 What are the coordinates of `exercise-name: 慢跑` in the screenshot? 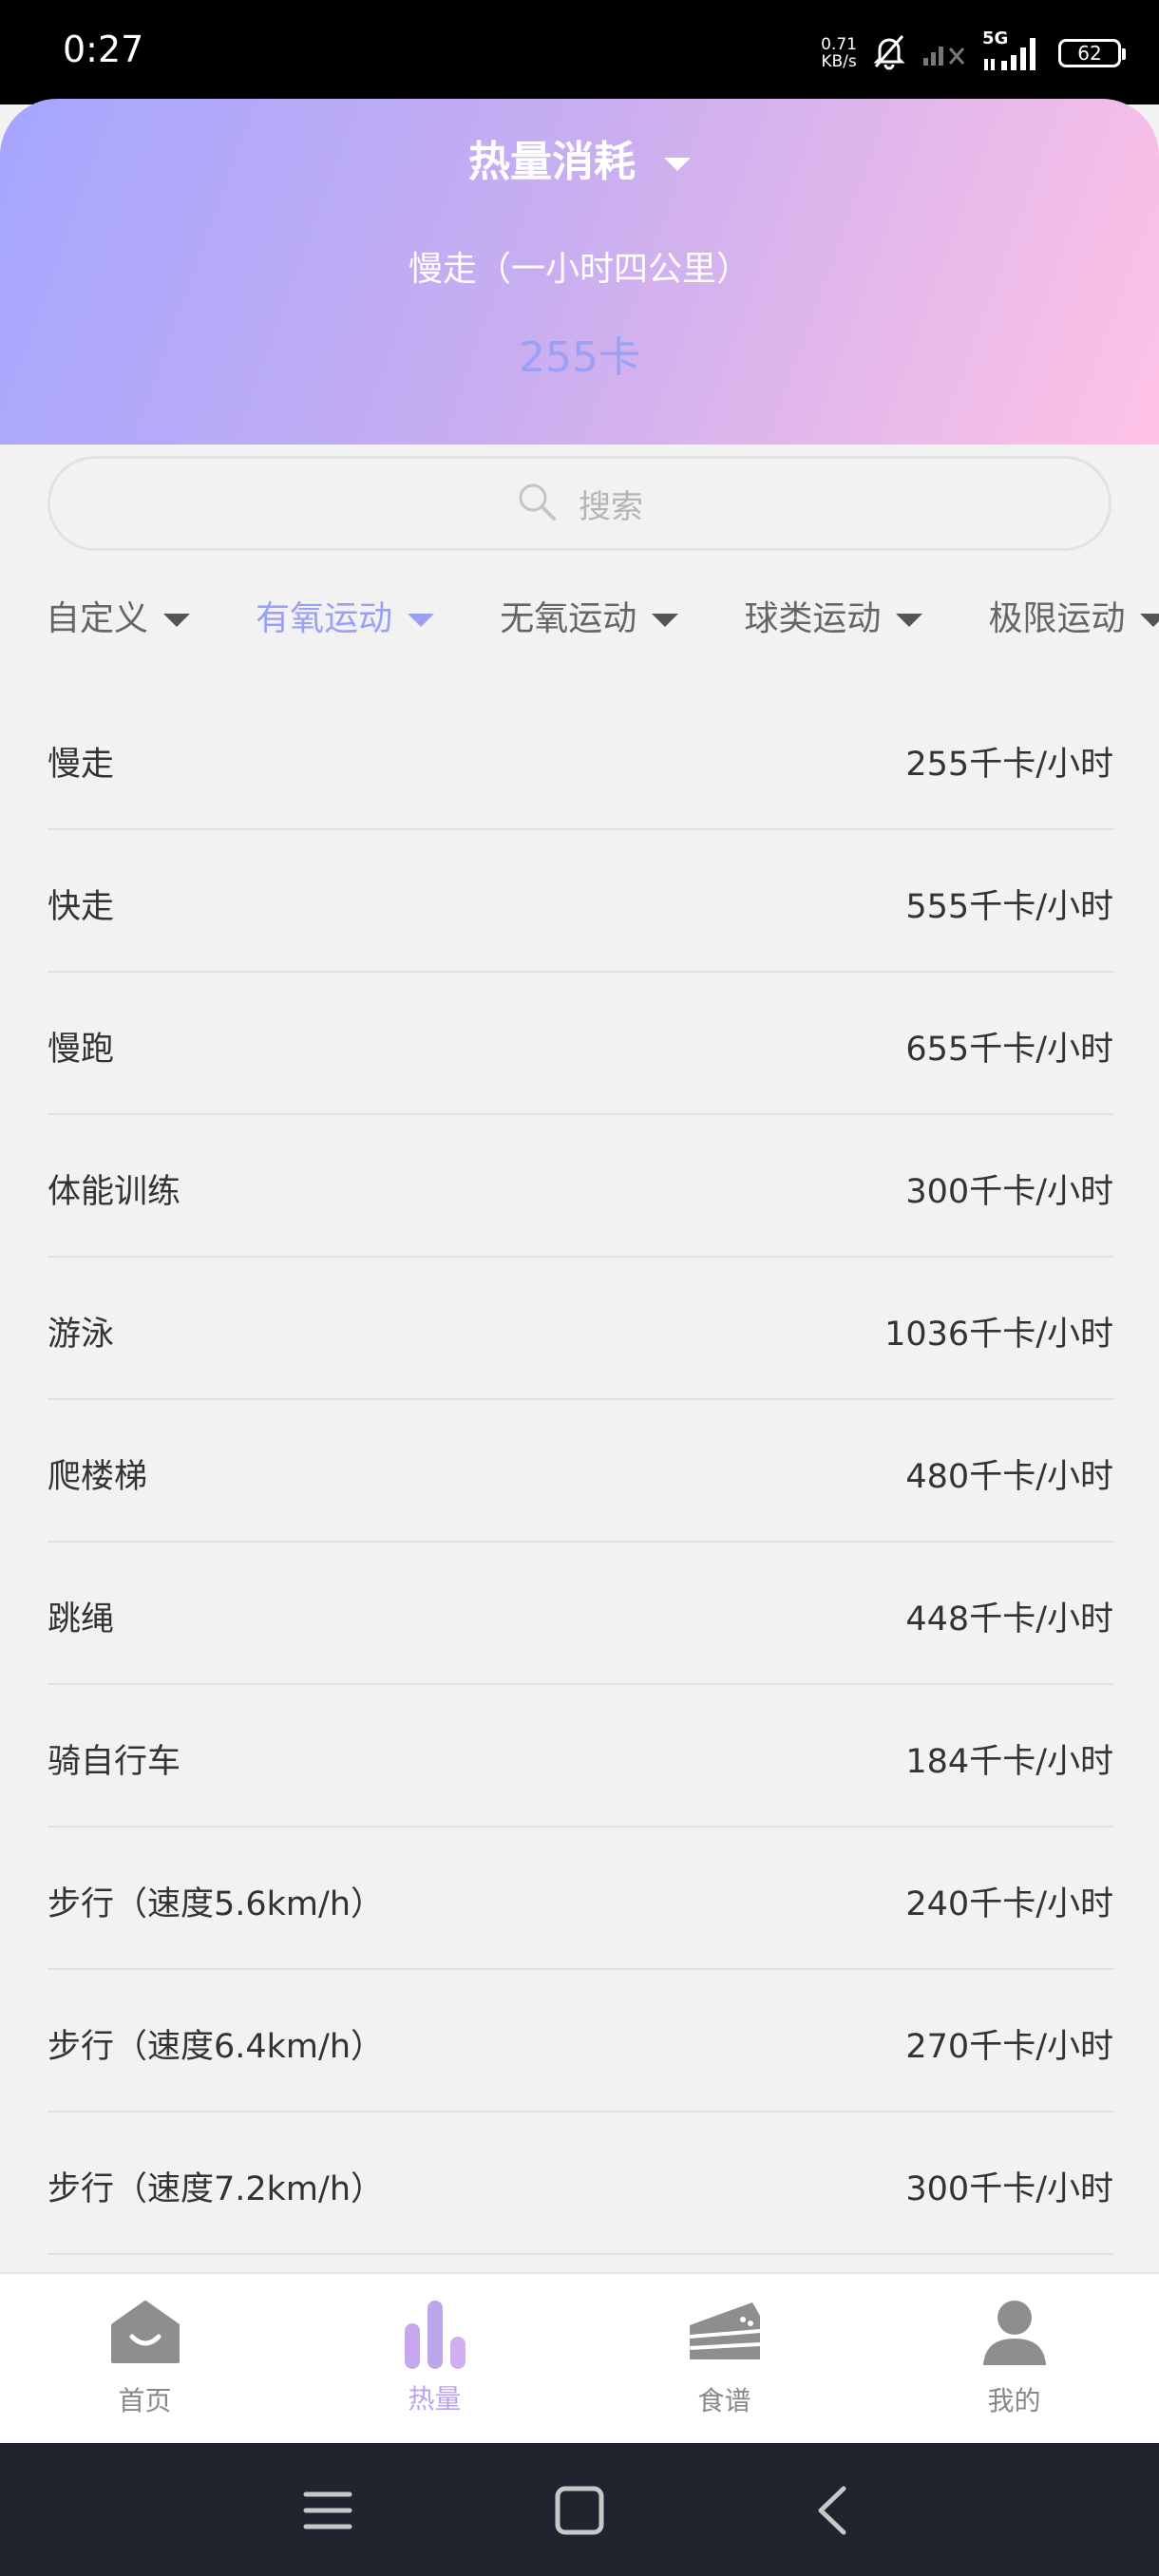 It's located at (81, 1050).